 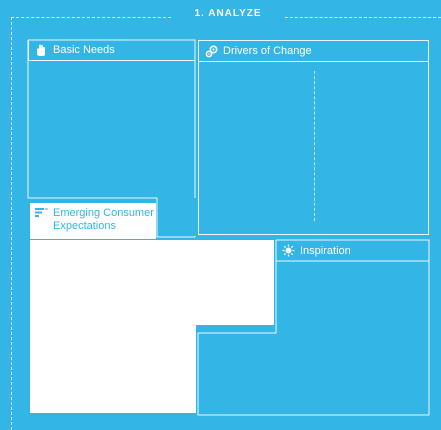 I want to click on drivers-divider-line, so click(x=314, y=146).